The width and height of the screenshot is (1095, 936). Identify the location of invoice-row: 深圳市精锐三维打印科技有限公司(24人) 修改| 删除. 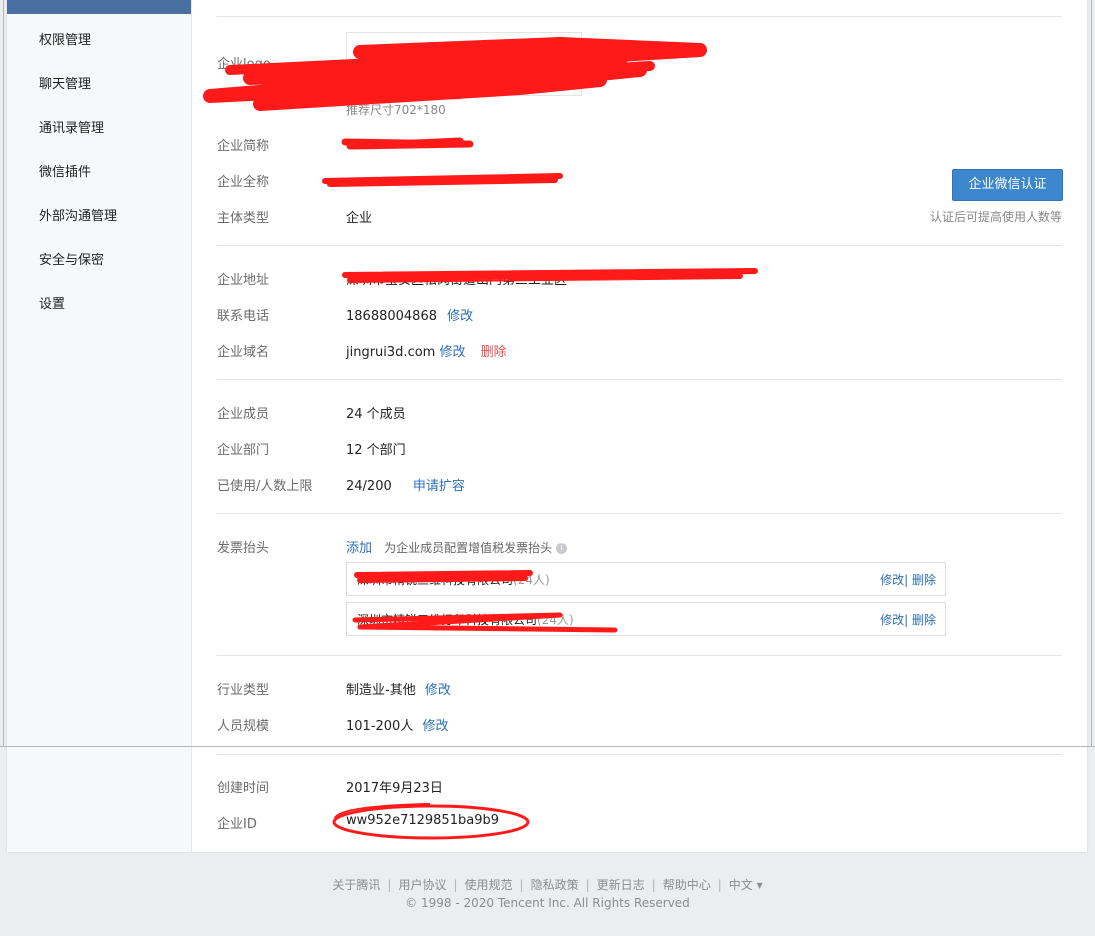
(646, 619).